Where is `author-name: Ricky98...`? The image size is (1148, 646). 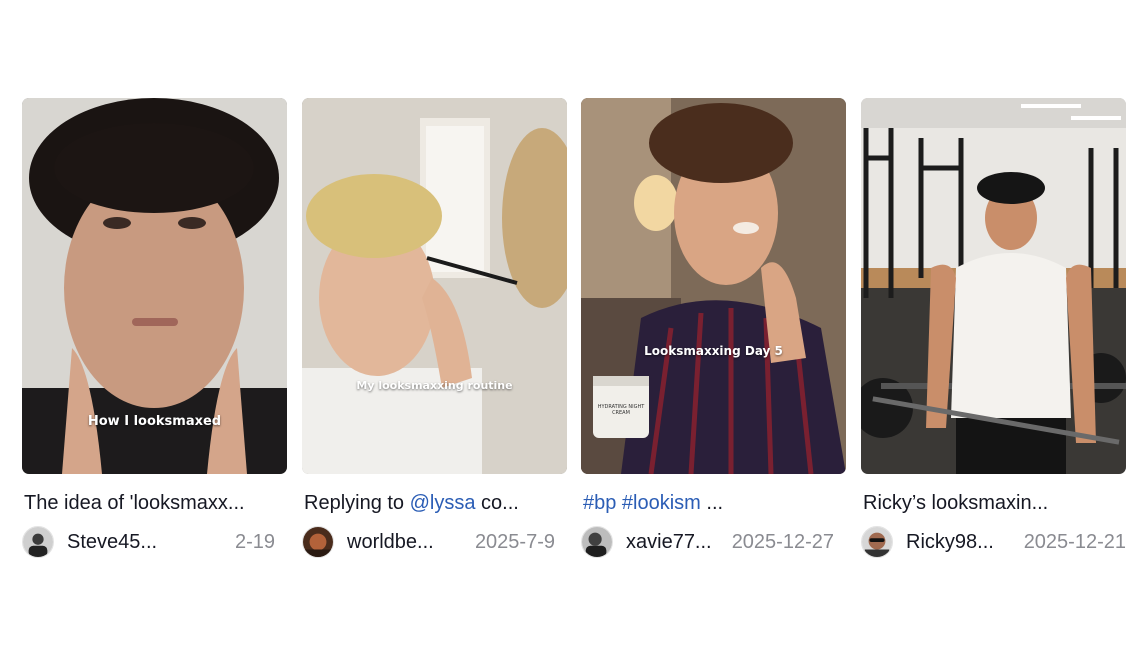
author-name: Ricky98... is located at coordinates (950, 542).